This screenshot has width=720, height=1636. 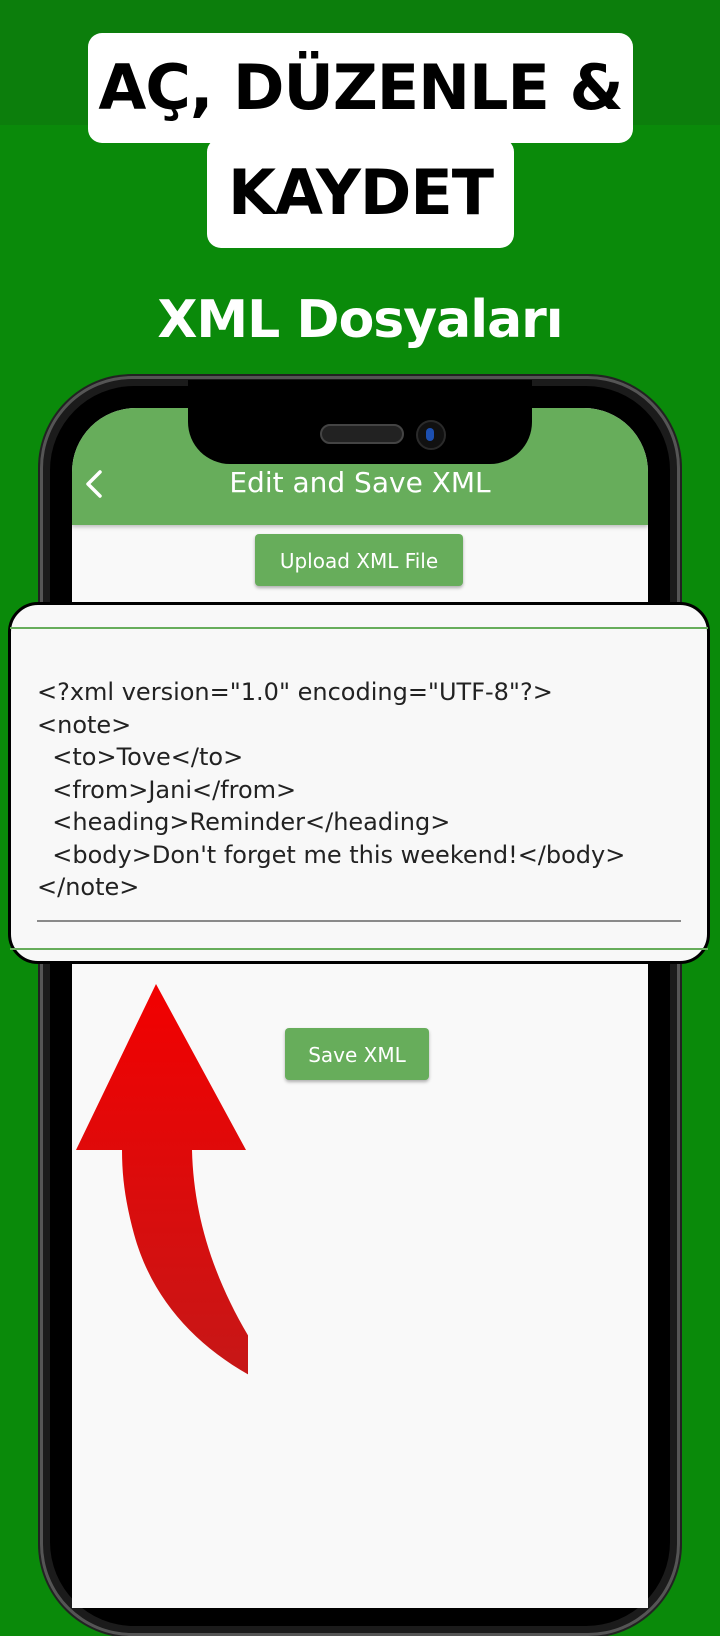 I want to click on headline-line1: AÇ, DÜZENLE &, so click(x=360, y=88).